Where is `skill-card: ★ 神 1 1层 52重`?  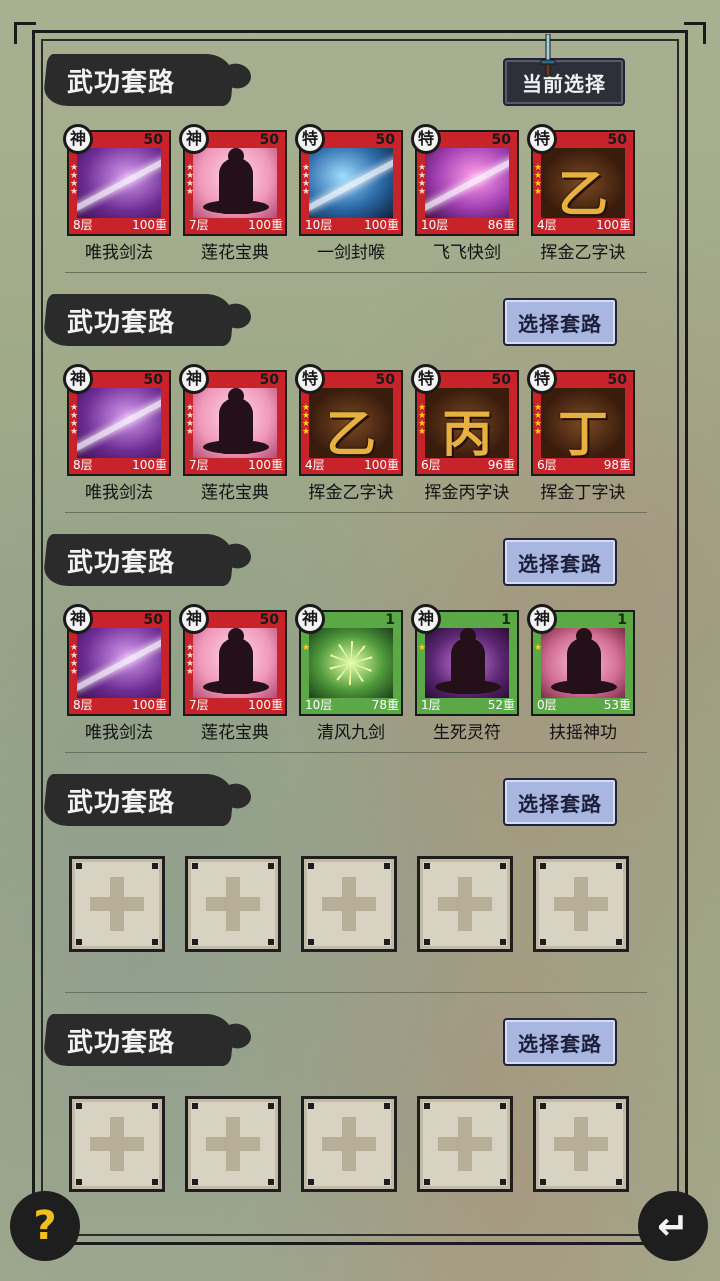 skill-card: ★ 神 1 1层 52重 is located at coordinates (465, 660).